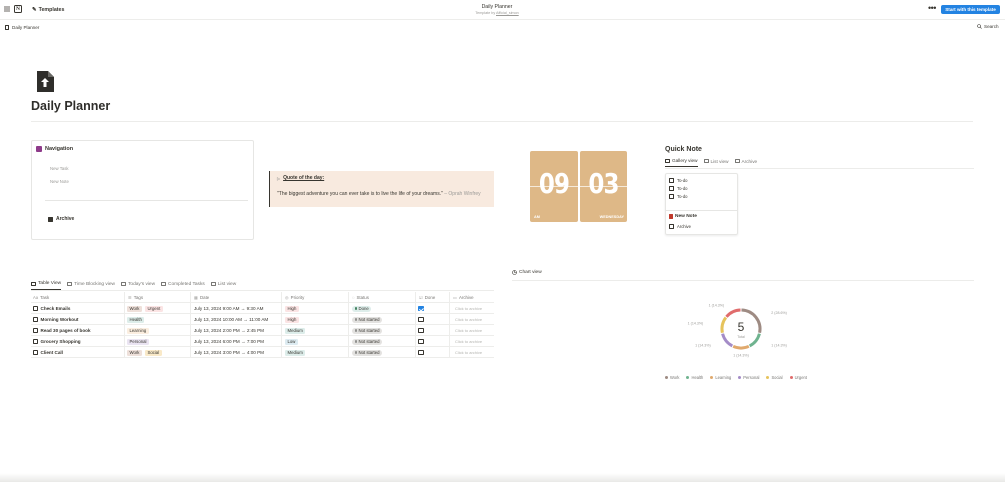 The width and height of the screenshot is (1005, 482). Describe the element at coordinates (71, 106) in the screenshot. I see `page-title: Daily Planner` at that location.